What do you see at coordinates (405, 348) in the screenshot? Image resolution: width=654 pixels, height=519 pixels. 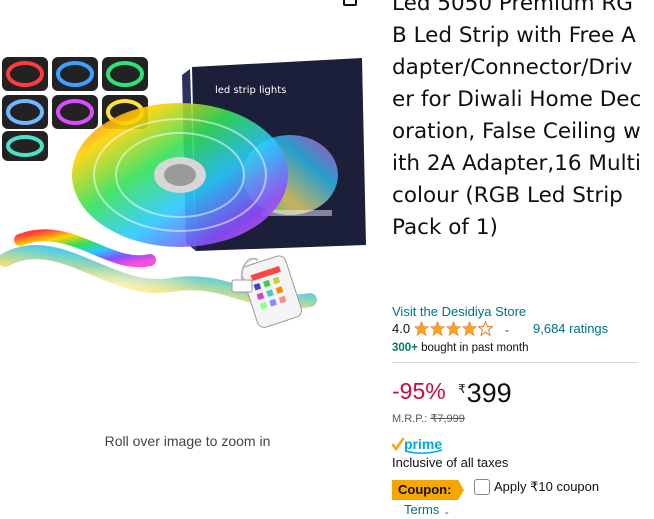 I see `bought-count: 300+` at bounding box center [405, 348].